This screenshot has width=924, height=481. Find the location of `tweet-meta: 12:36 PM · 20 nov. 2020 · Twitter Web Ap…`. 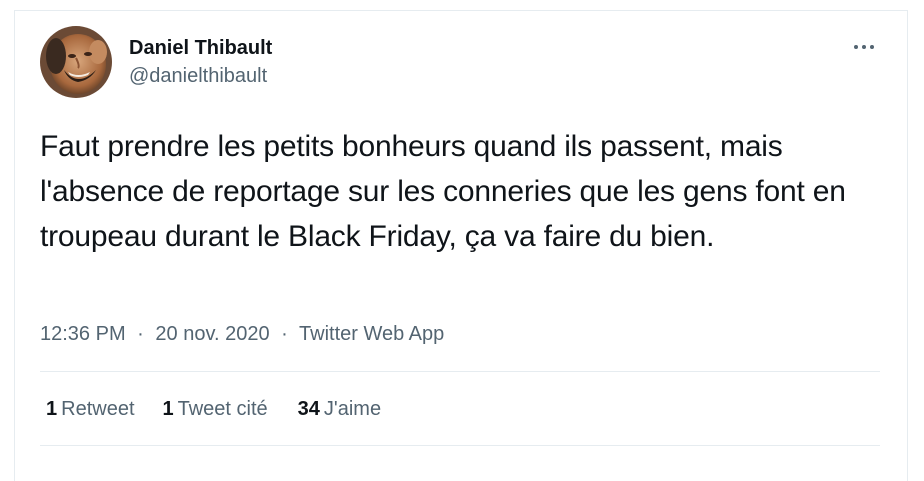

tweet-meta: 12:36 PM · 20 nov. 2020 · Twitter Web Ap… is located at coordinates (242, 334).